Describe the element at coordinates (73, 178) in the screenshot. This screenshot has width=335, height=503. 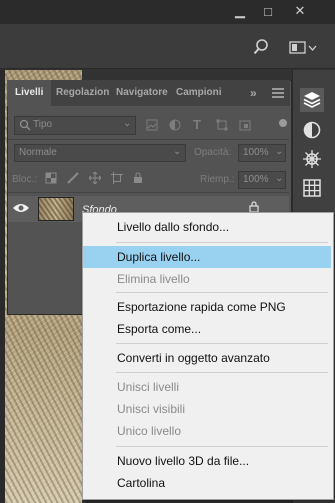
I see `lock-image-icon` at that location.